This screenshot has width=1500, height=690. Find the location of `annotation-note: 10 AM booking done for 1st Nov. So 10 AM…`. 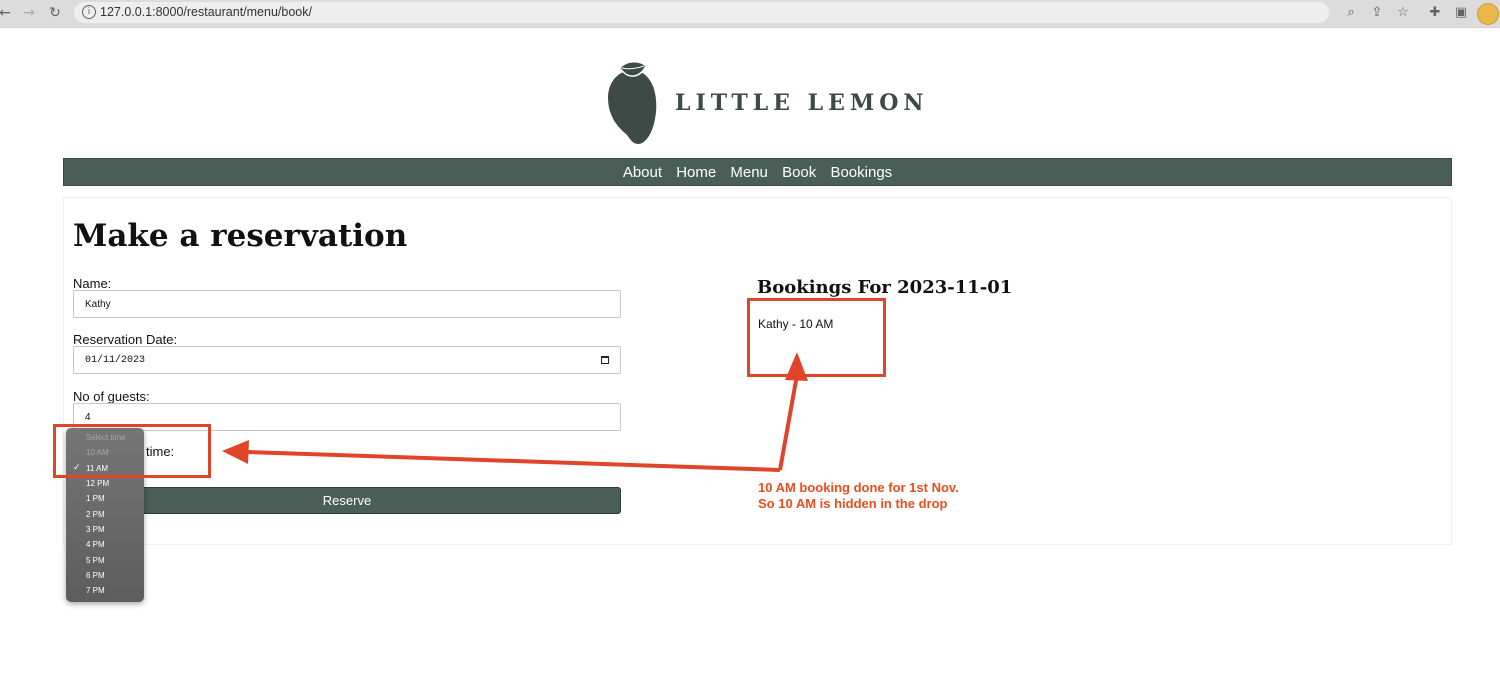

annotation-note: 10 AM booking done for 1st Nov. So 10 AM… is located at coordinates (858, 496).